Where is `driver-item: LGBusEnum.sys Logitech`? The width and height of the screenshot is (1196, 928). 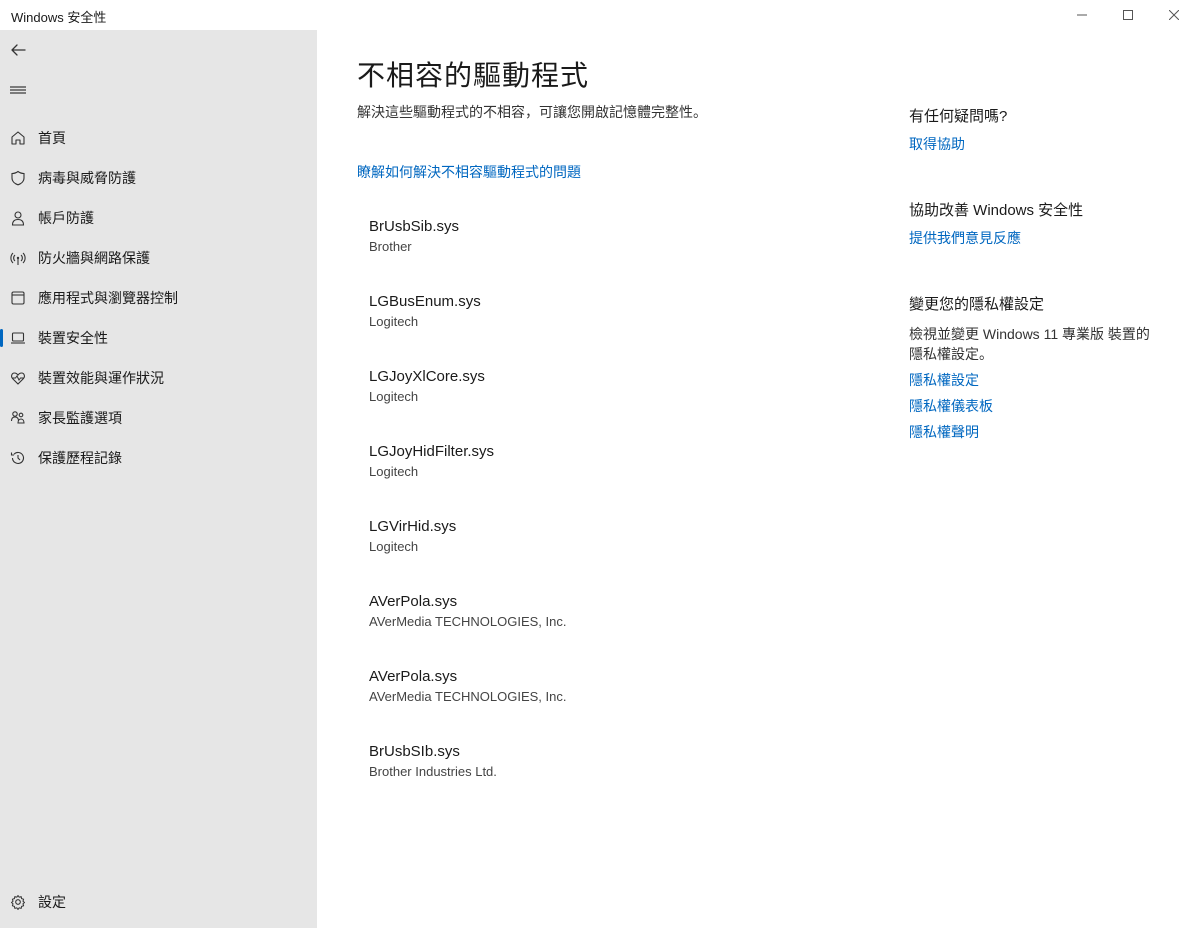 driver-item: LGBusEnum.sys Logitech is located at coordinates (425, 311).